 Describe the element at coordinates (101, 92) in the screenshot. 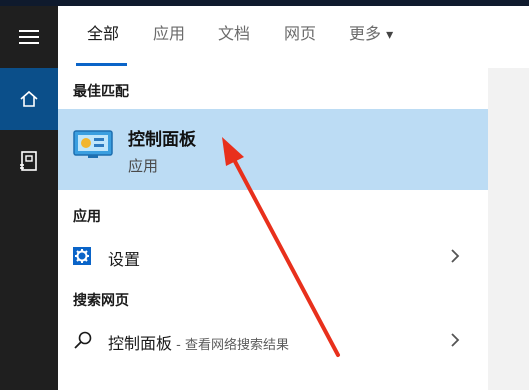

I see `section-best-match: 最佳匹配` at that location.